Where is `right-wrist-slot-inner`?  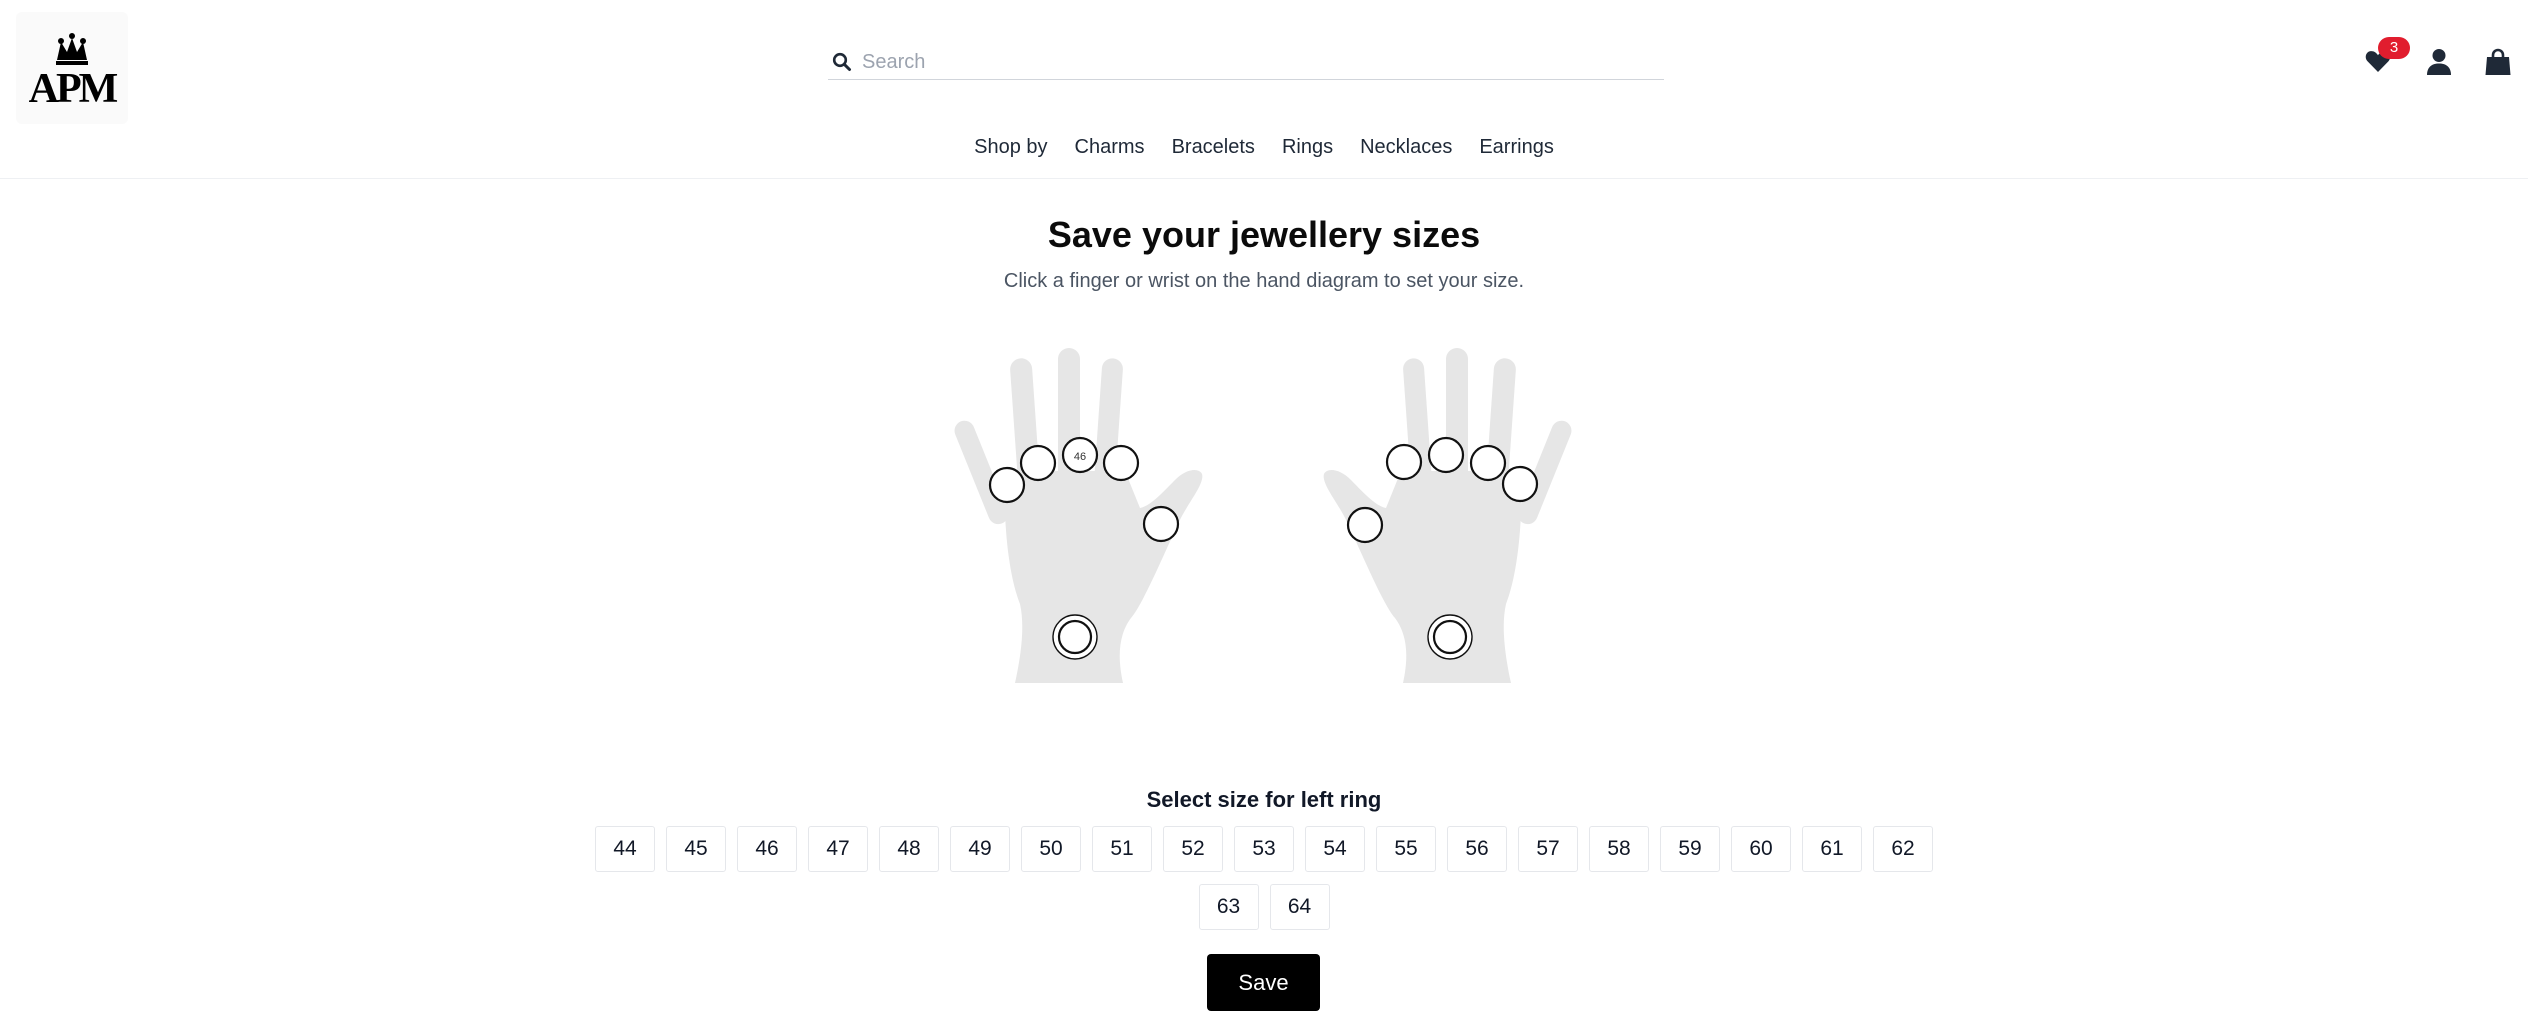
right-wrist-slot-inner is located at coordinates (1450, 637).